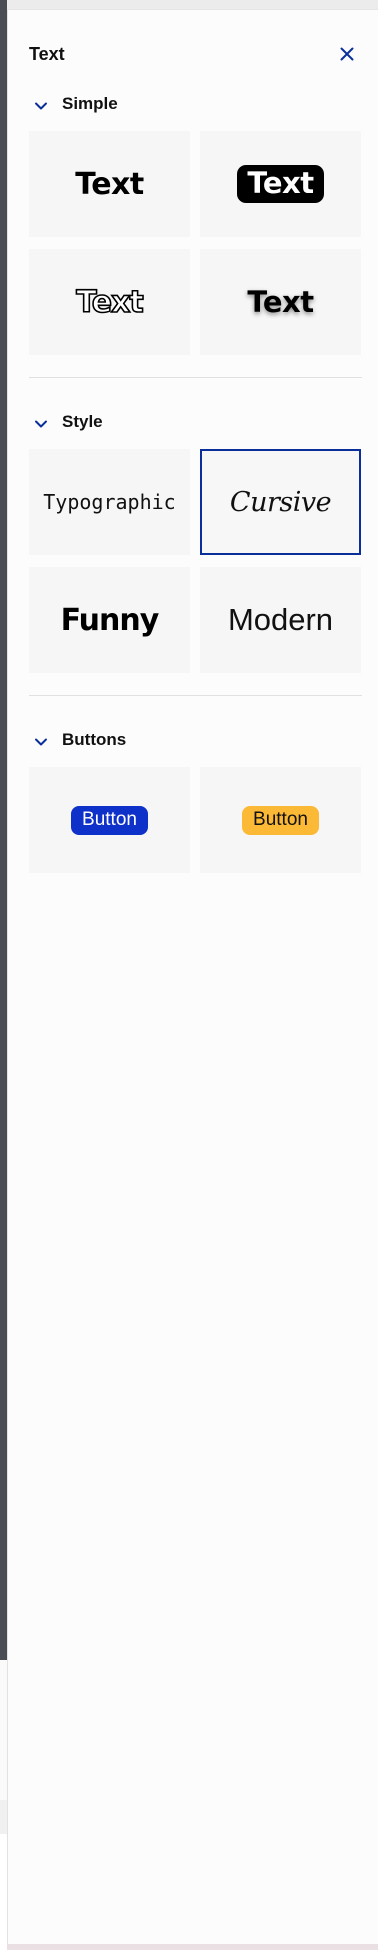 The width and height of the screenshot is (378, 1950). I want to click on text-style-tile-modern: Modern, so click(280, 620).